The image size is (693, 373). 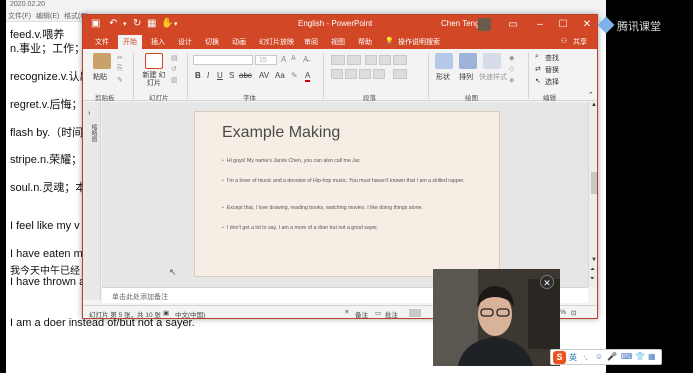 What do you see at coordinates (564, 41) in the screenshot?
I see `share-icon: ⚇` at bounding box center [564, 41].